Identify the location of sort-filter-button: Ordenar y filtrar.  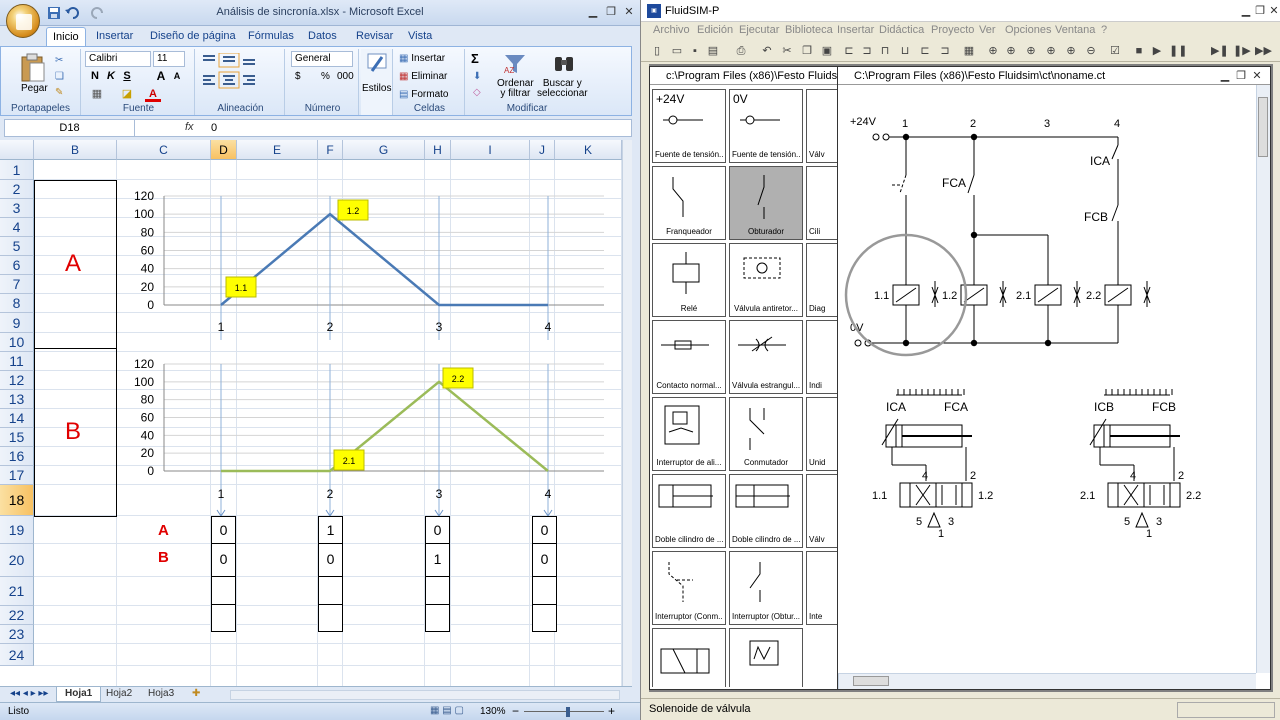
(515, 90).